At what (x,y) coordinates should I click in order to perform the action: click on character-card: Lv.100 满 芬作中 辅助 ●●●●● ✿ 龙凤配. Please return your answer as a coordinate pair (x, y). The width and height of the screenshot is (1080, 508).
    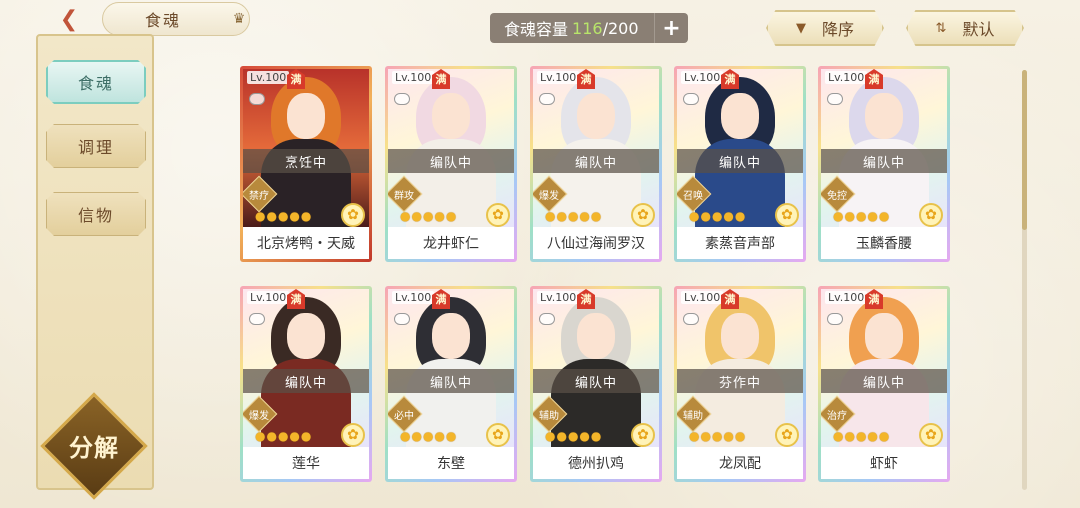
    Looking at the image, I should click on (740, 384).